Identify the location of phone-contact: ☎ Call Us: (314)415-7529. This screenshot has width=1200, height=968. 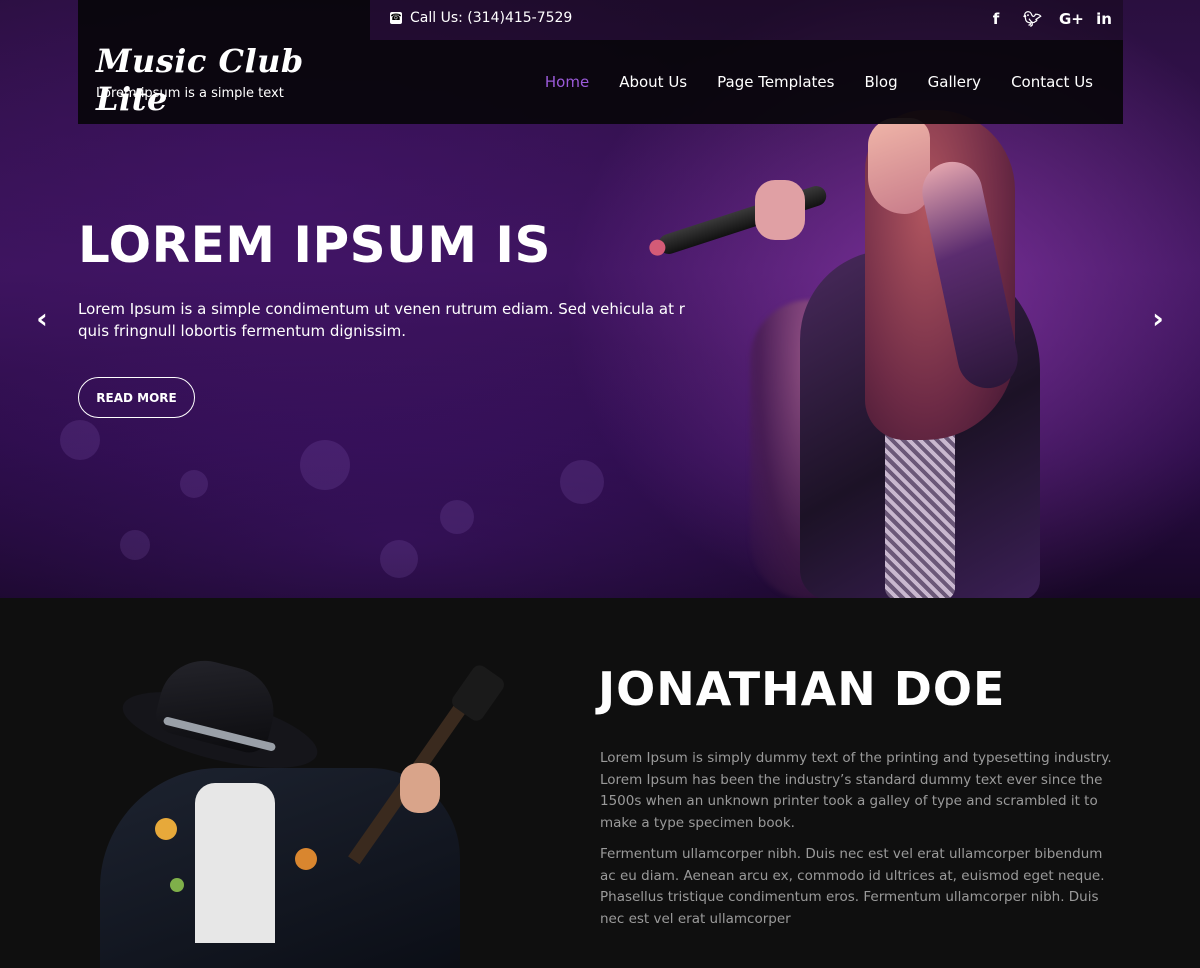
(481, 18).